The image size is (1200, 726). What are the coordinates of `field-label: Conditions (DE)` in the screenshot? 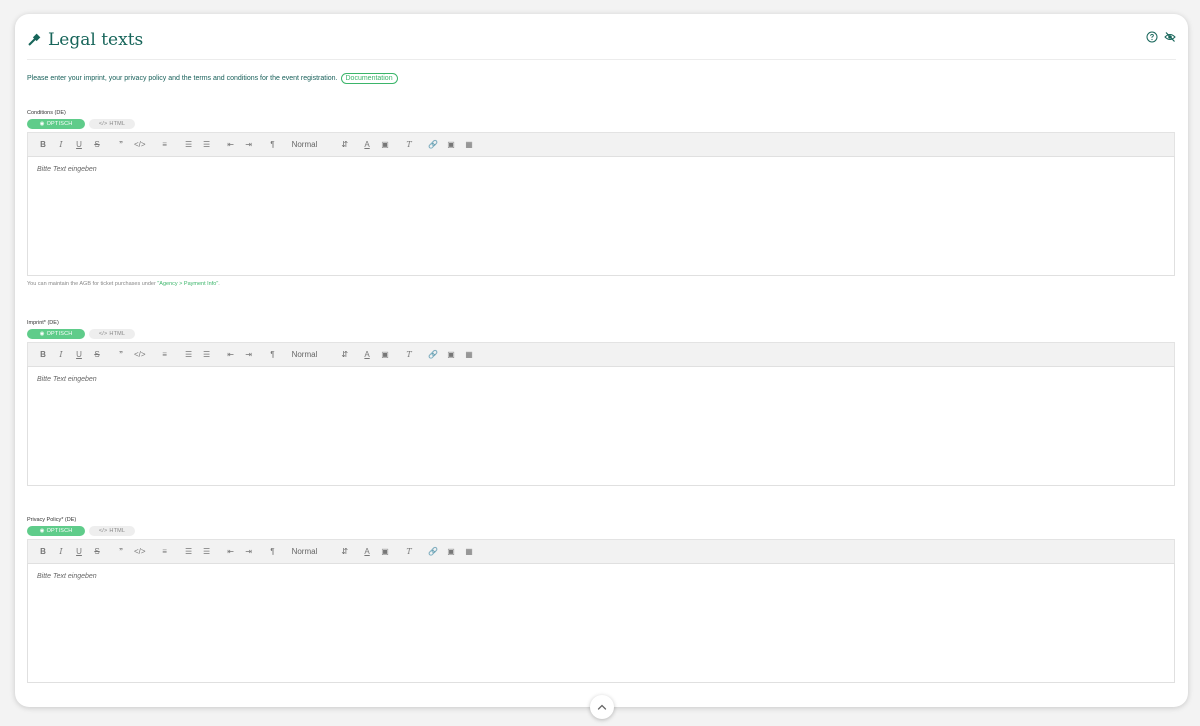 It's located at (46, 113).